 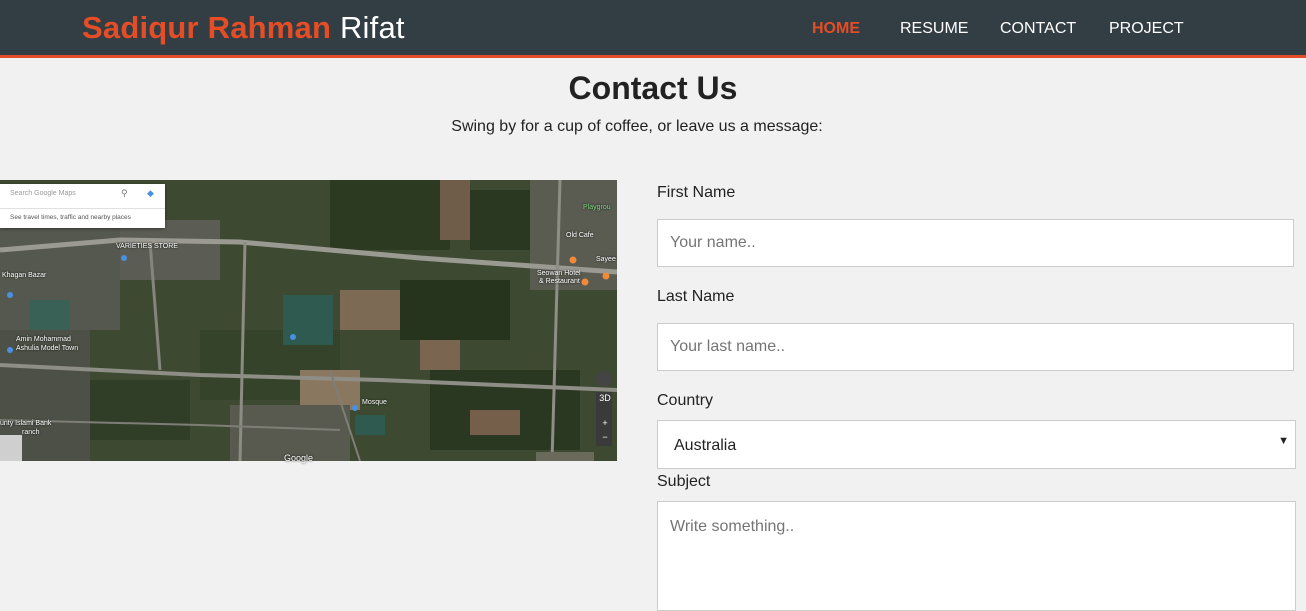 What do you see at coordinates (934, 29) in the screenshot?
I see `nav-resume: RESUME` at bounding box center [934, 29].